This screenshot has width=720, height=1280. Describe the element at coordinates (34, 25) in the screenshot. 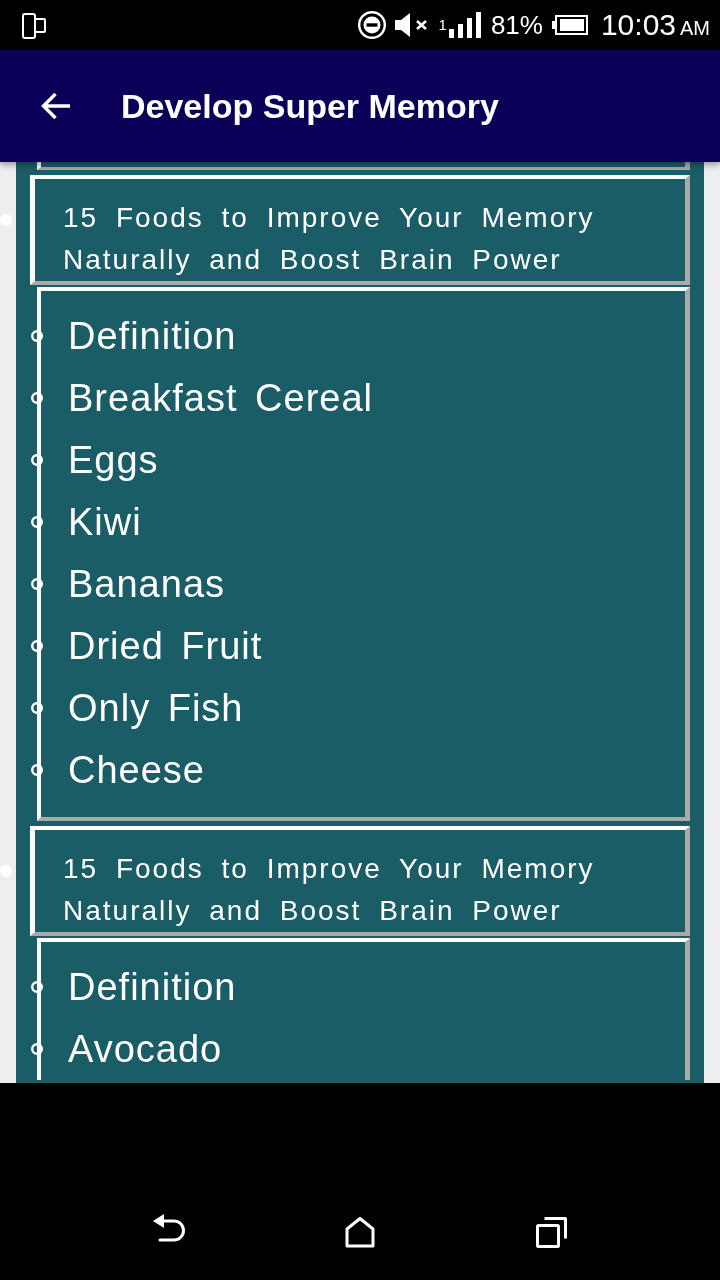

I see `device-icon` at that location.